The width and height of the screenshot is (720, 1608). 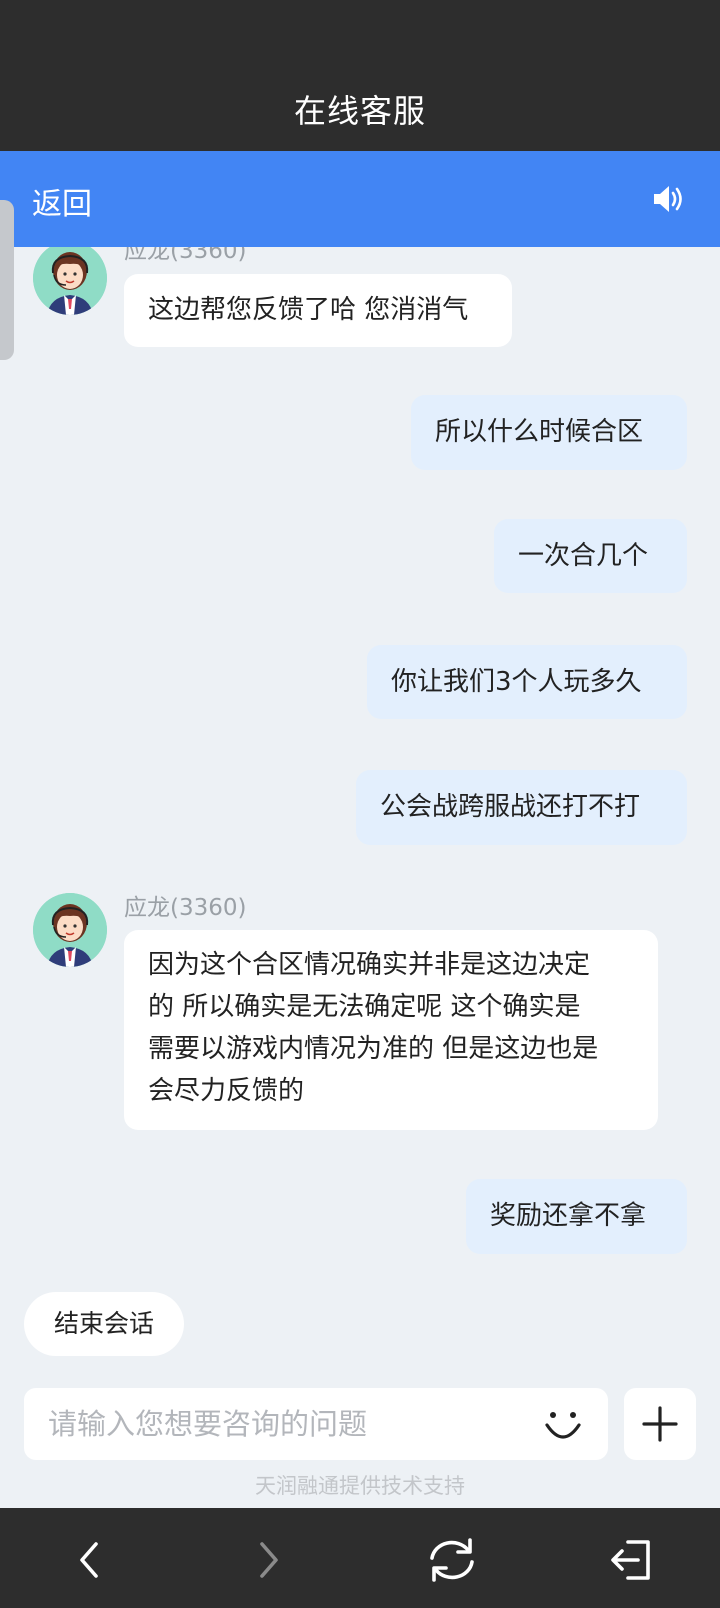 I want to click on message-input, so click(x=283, y=1424).